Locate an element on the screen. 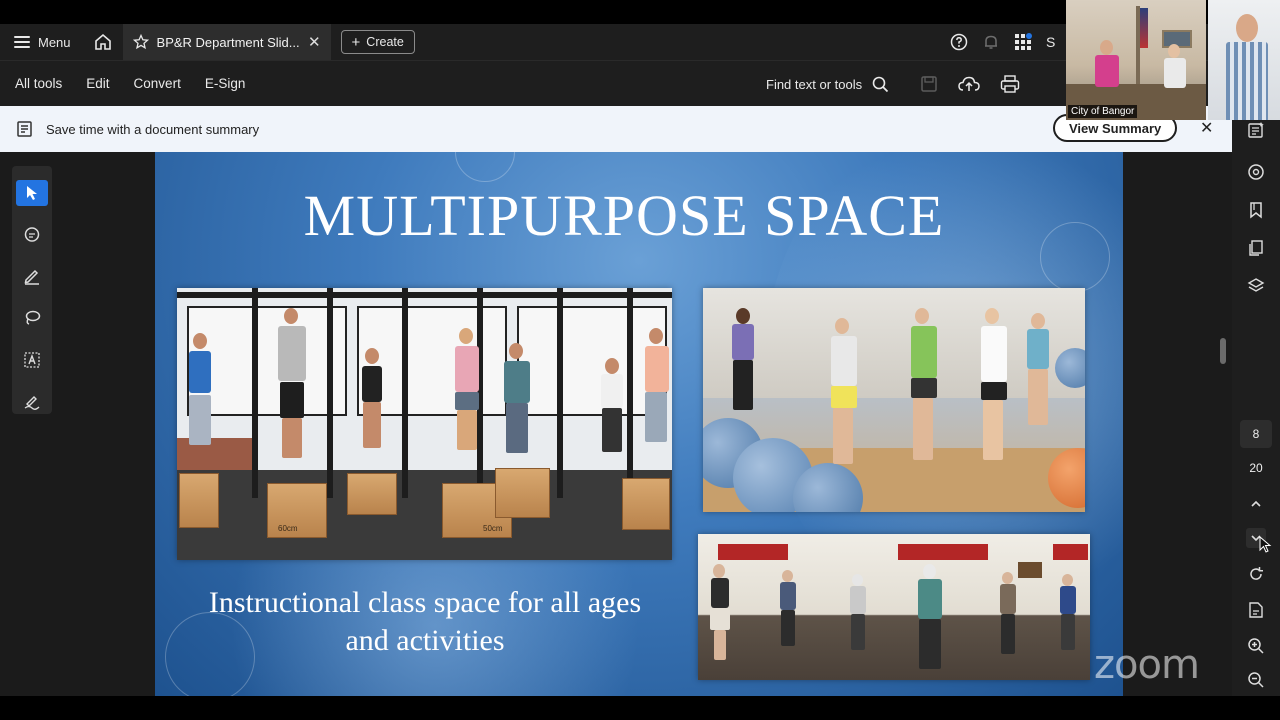  box-label: 60cm is located at coordinates (288, 528).